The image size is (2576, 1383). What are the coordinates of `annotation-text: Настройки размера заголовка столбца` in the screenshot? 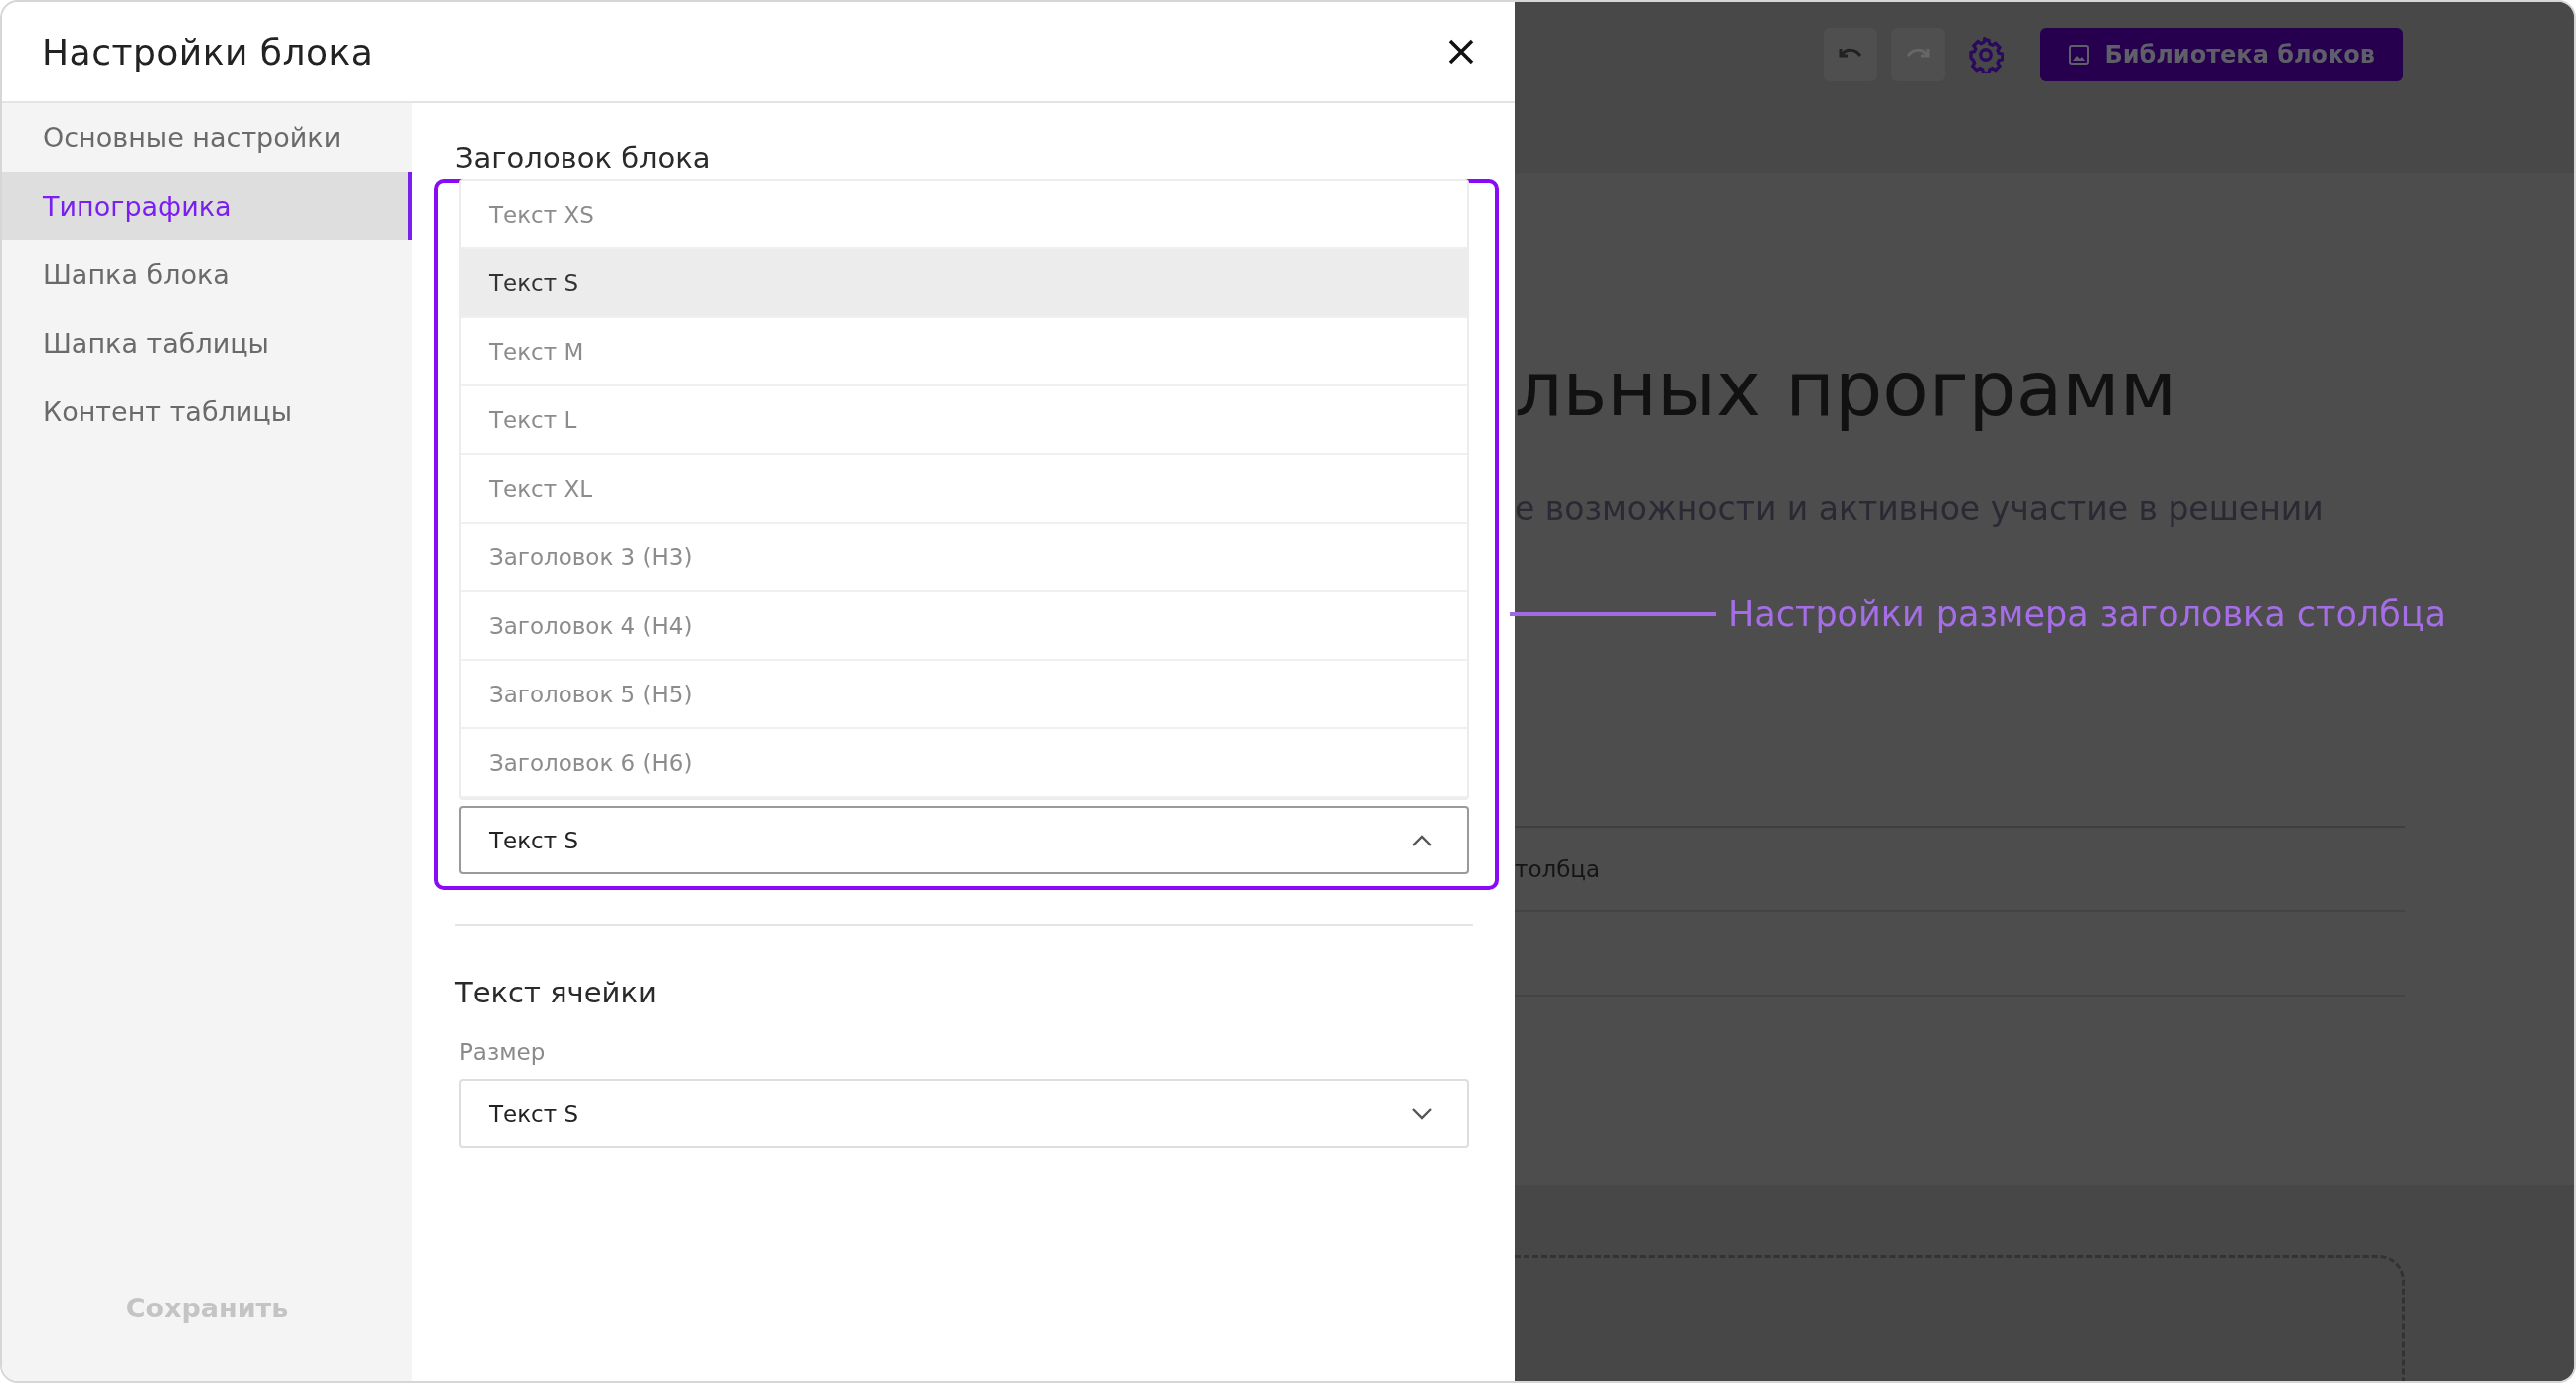 It's located at (2087, 614).